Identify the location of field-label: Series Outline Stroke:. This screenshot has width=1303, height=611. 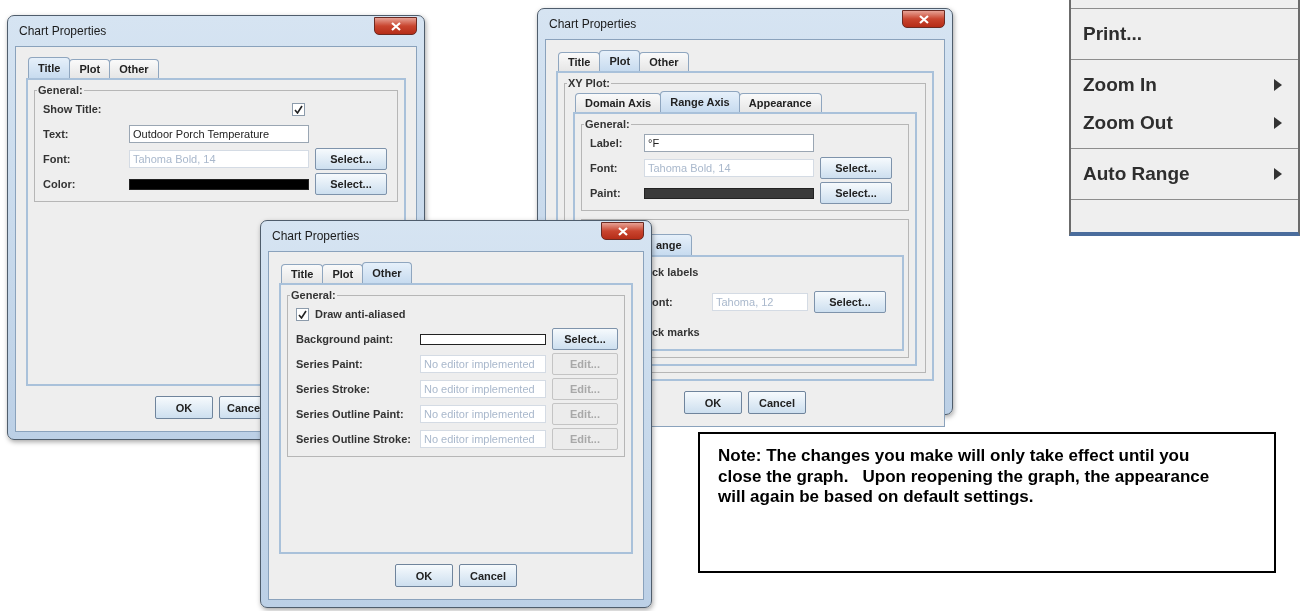
(354, 439).